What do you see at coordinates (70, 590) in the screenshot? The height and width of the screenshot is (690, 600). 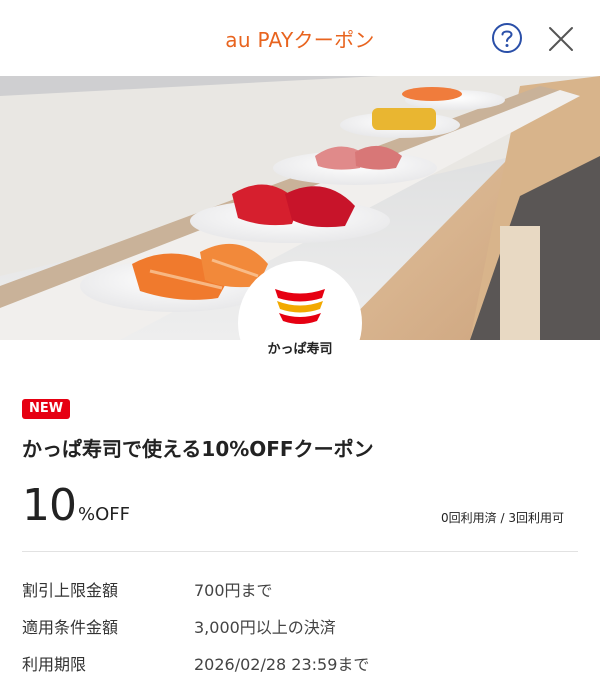 I see `detail-label: 割引上限金額` at bounding box center [70, 590].